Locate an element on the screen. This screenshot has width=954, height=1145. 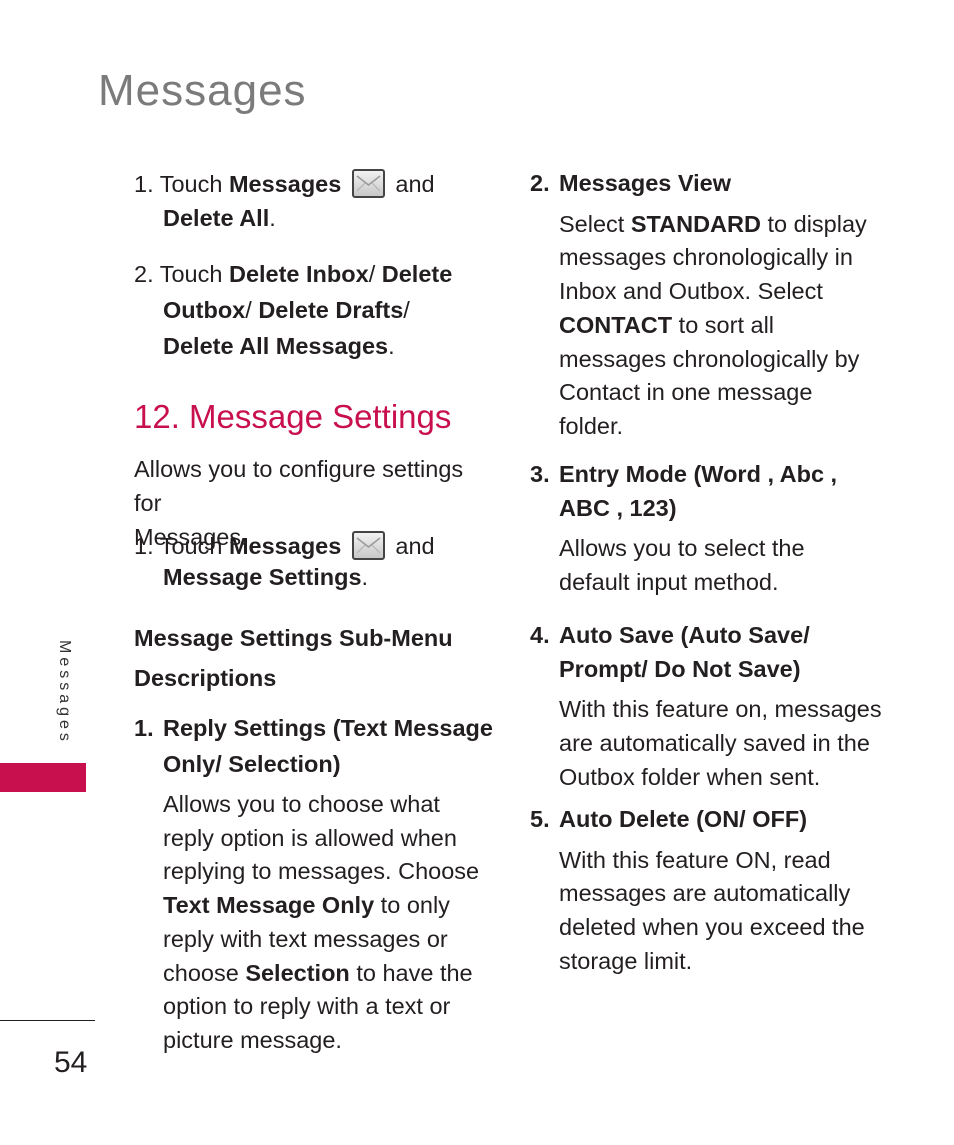
desc-line: With this feature on, messages is located at coordinates (720, 709).